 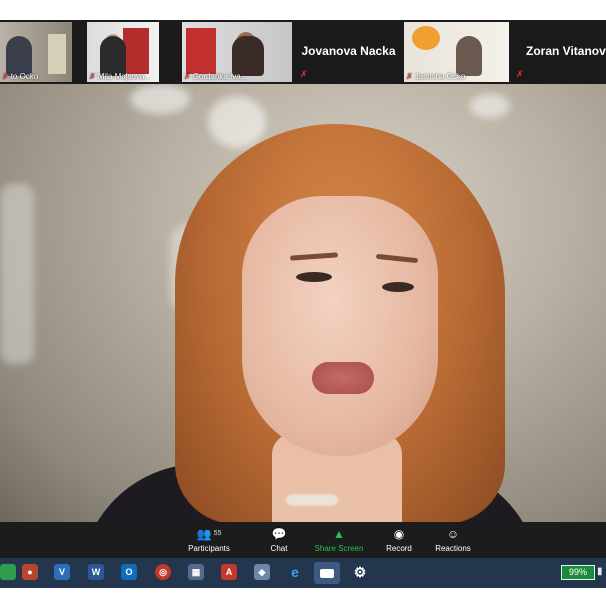 I want to click on network-icon: ▮, so click(x=600, y=571).